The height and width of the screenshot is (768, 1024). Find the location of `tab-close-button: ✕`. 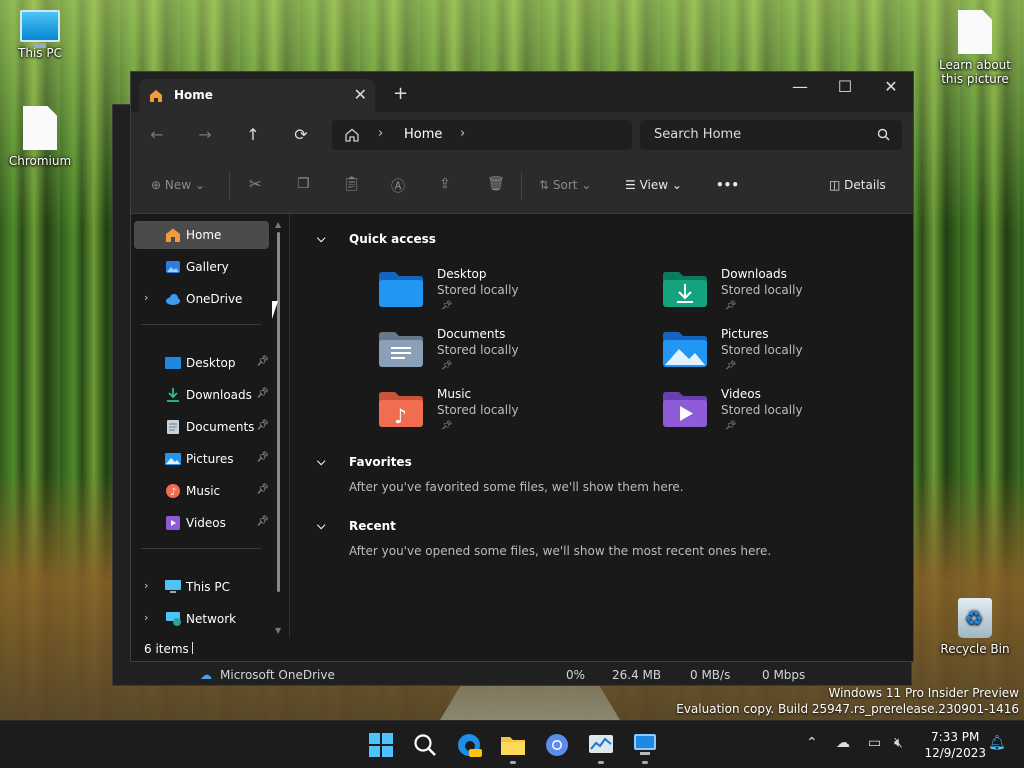

tab-close-button: ✕ is located at coordinates (360, 94).